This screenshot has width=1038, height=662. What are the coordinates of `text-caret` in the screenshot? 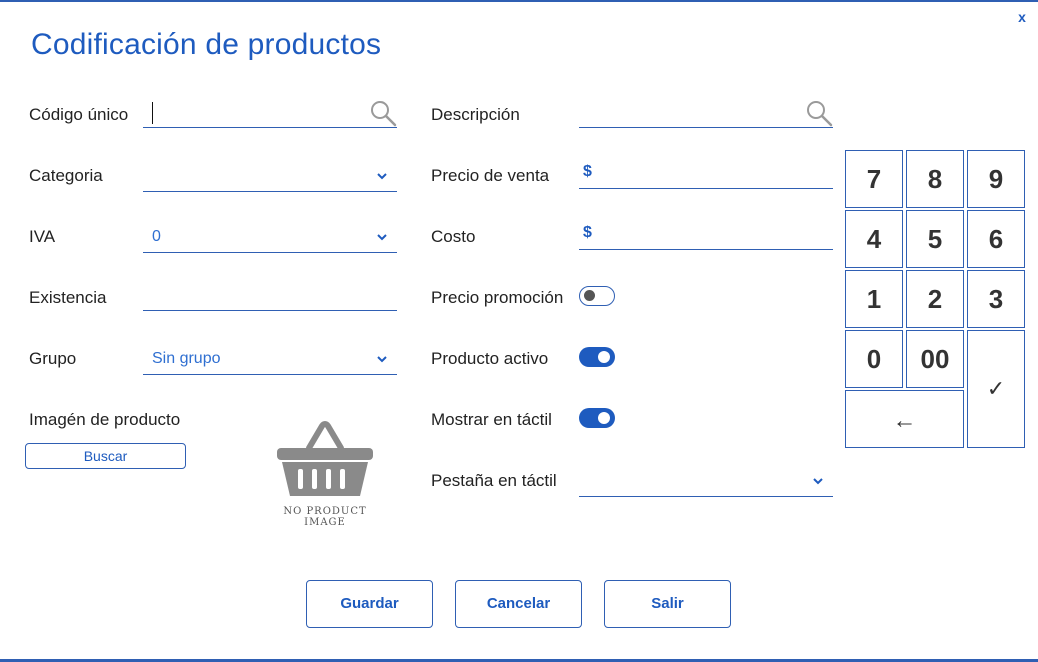 It's located at (152, 113).